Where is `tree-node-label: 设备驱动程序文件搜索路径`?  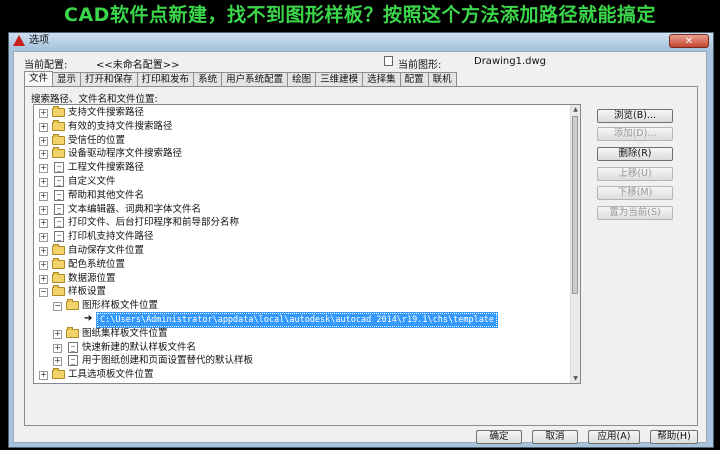 tree-node-label: 设备驱动程序文件搜索路径 is located at coordinates (125, 154).